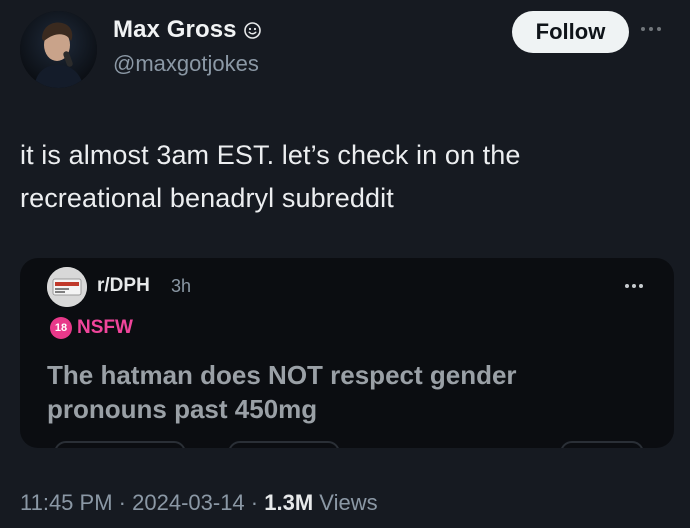  I want to click on post-title-line: pronouns past 450mg, so click(182, 409).